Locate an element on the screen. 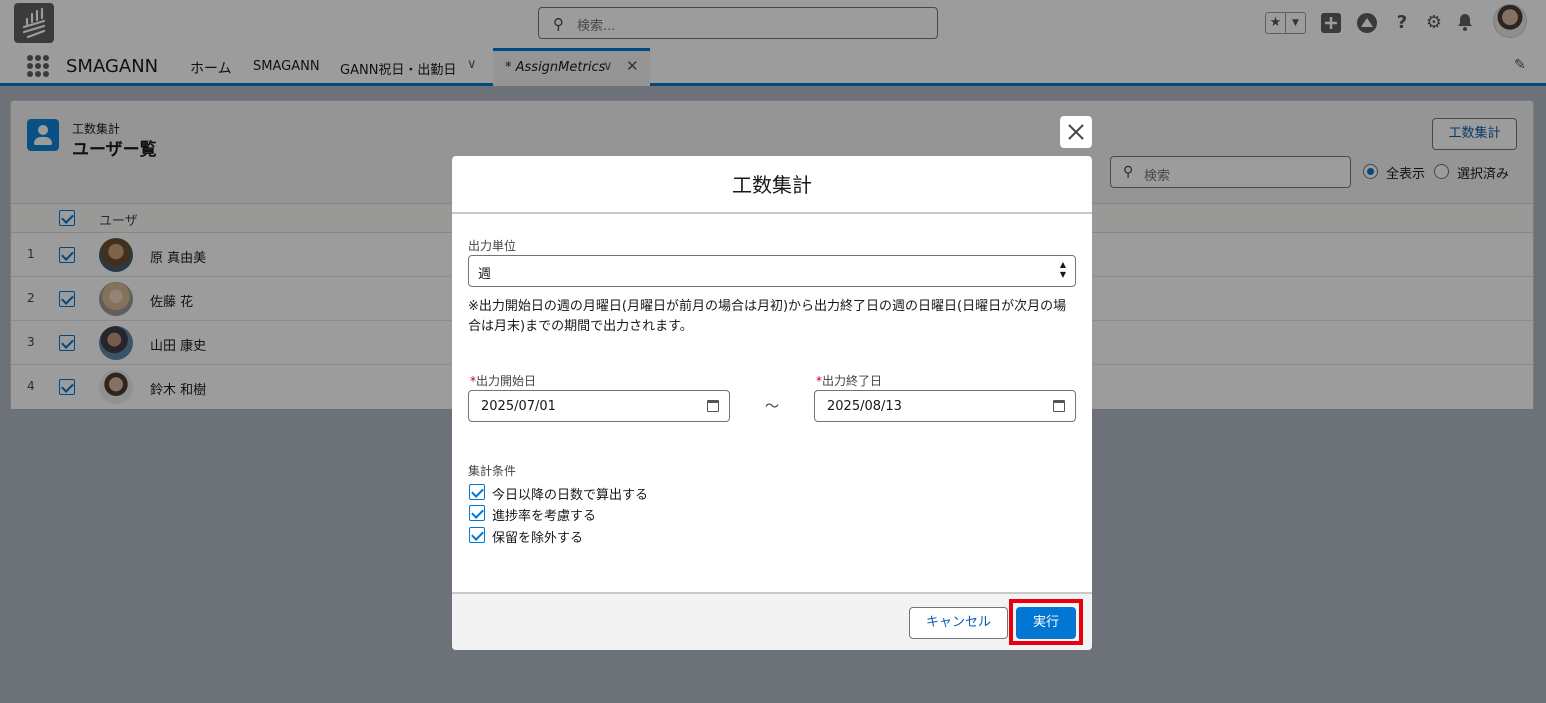 The image size is (1546, 703). end-date-value: 2025/08/13 is located at coordinates (864, 406).